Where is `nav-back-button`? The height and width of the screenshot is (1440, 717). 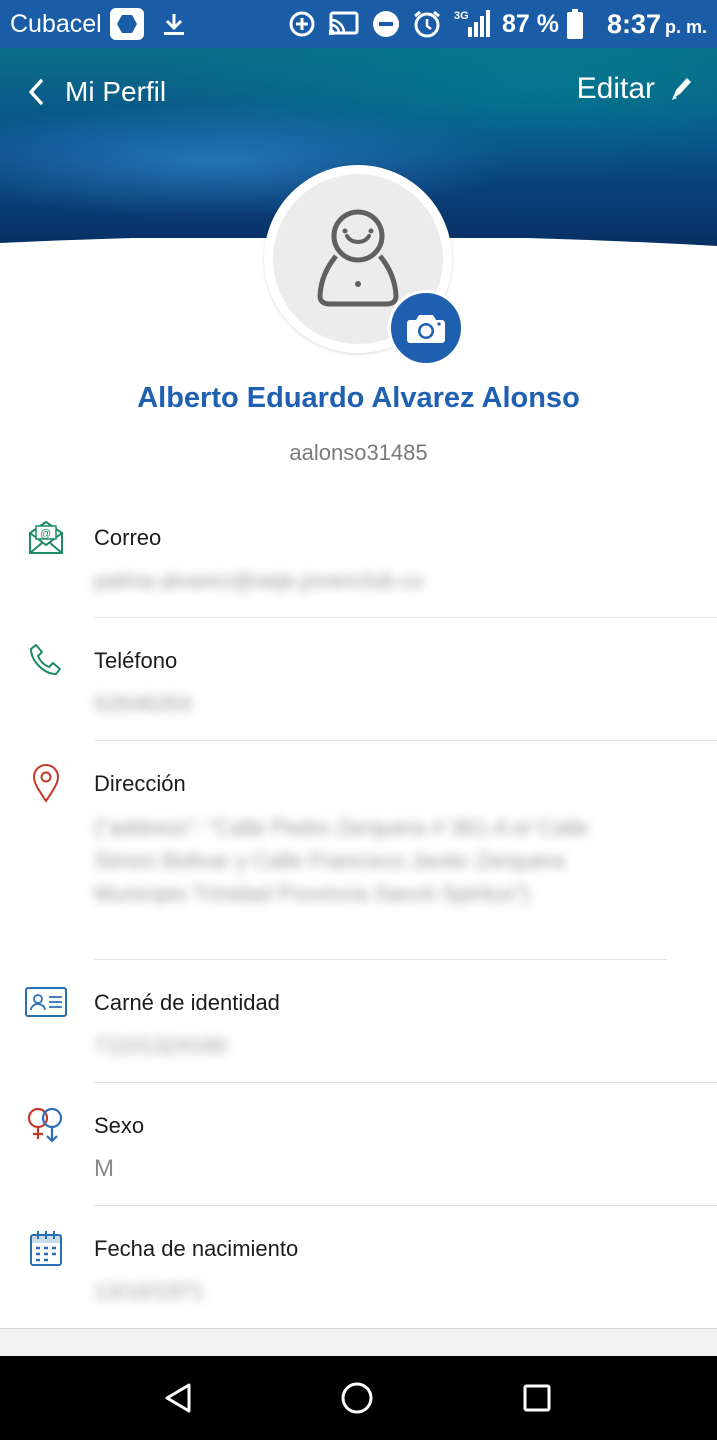
nav-back-button is located at coordinates (178, 1398).